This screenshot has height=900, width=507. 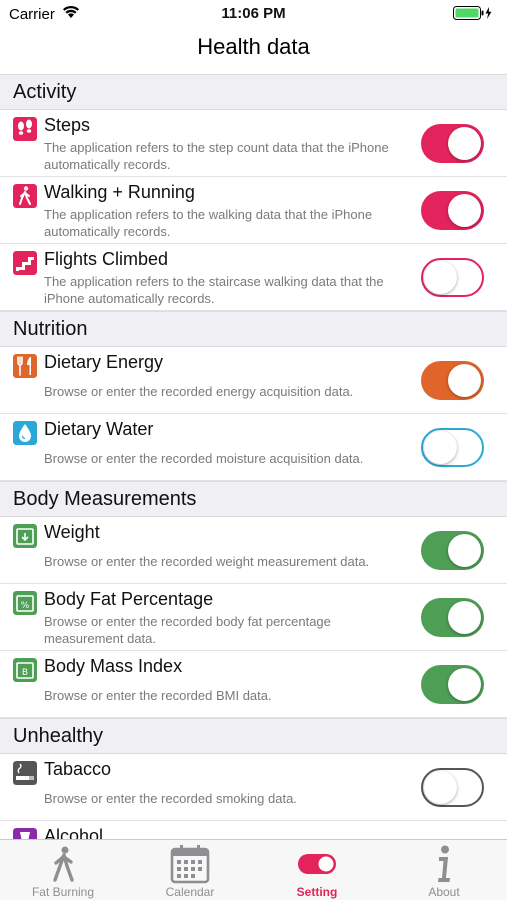 What do you see at coordinates (190, 892) in the screenshot?
I see `tab-label: Calendar` at bounding box center [190, 892].